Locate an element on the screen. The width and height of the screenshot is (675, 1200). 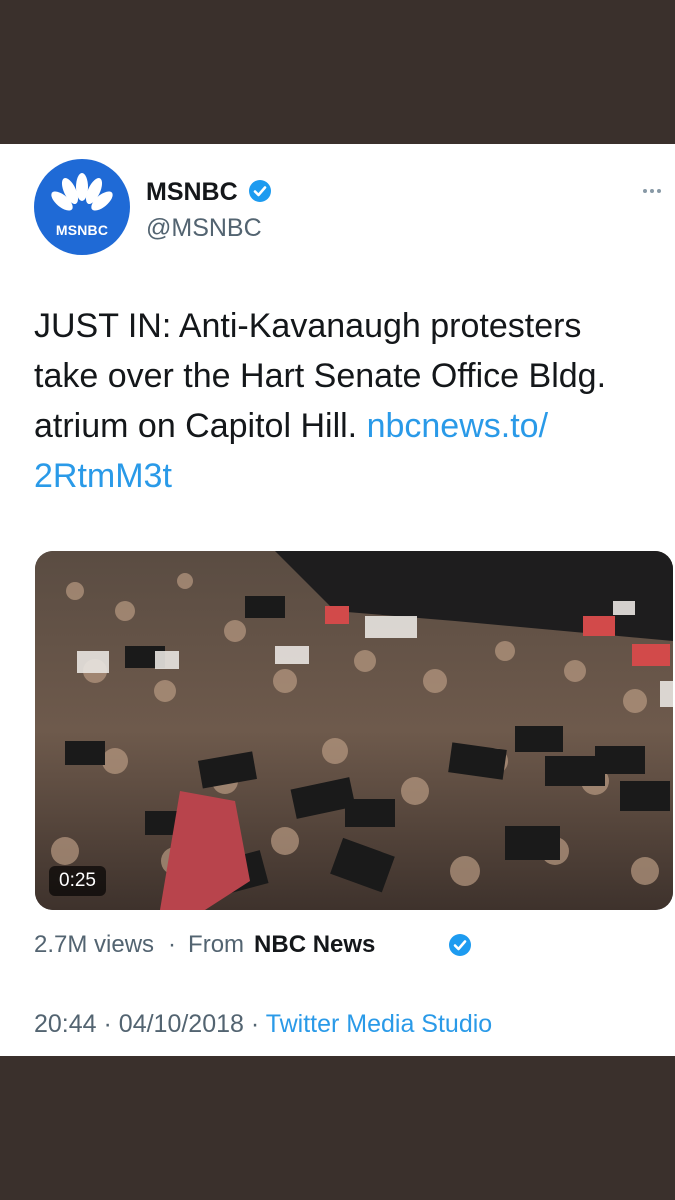
user-handle: @MSNBC is located at coordinates (204, 228).